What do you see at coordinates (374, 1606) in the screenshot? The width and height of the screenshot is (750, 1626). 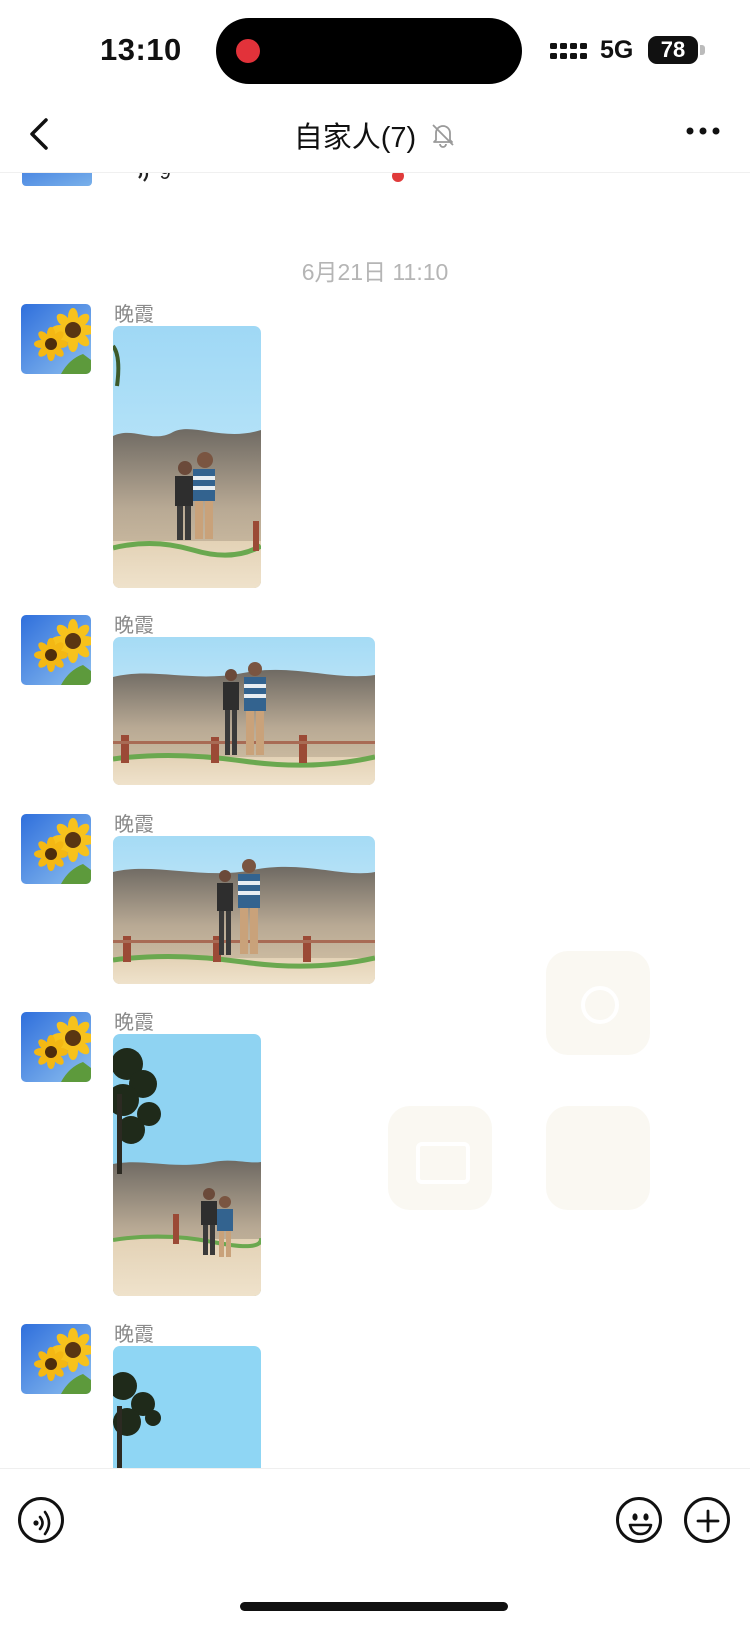 I see `home-indicator` at bounding box center [374, 1606].